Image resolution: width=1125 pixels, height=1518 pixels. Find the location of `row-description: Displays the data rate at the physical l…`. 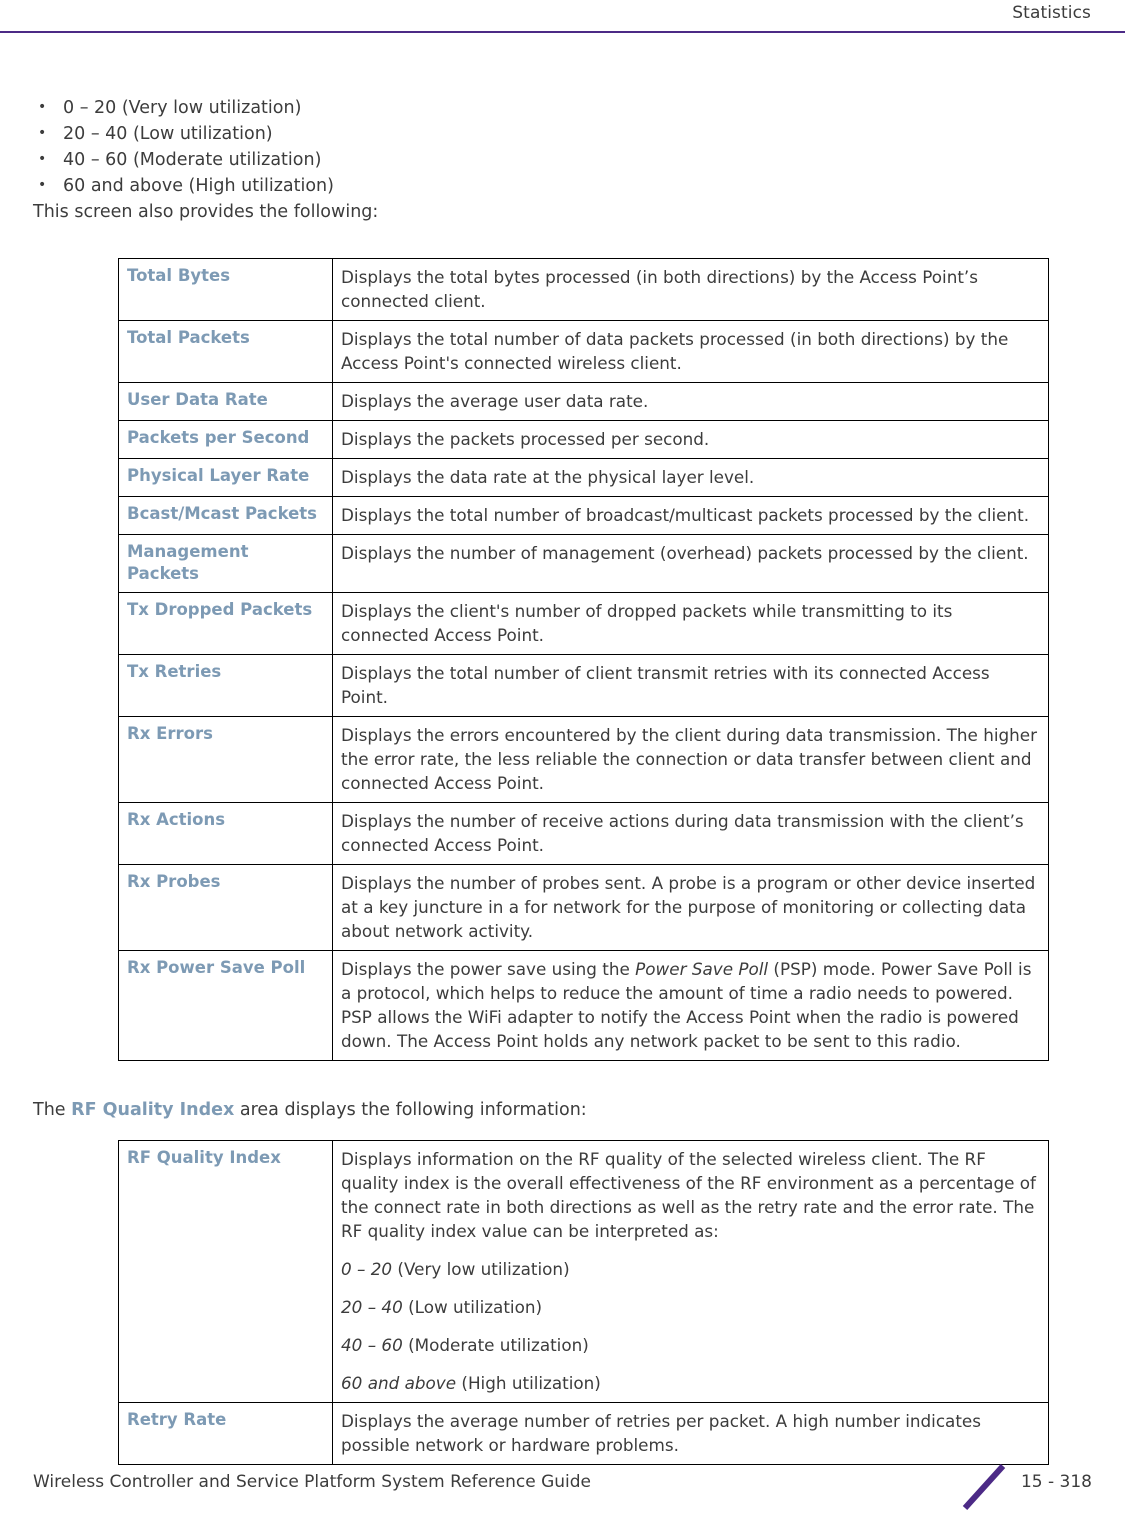

row-description: Displays the data rate at the physical l… is located at coordinates (690, 477).